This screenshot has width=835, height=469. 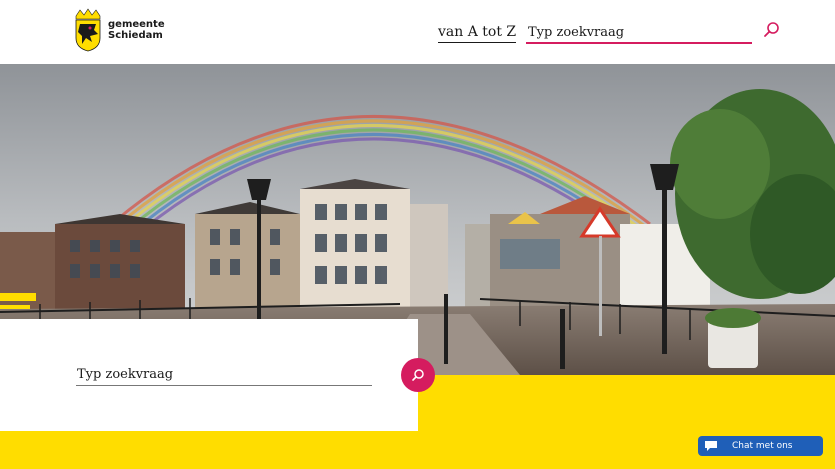 What do you see at coordinates (711, 446) in the screenshot?
I see `speech-bubble-icon` at bounding box center [711, 446].